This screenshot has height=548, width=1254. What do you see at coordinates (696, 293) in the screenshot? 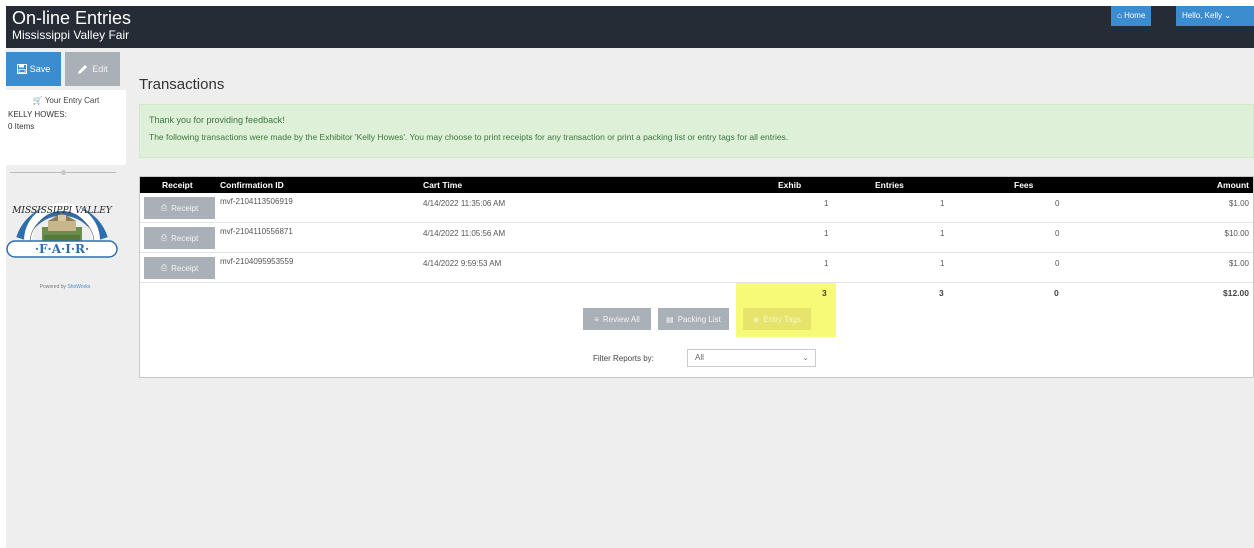
I see `totals-row: 3 3 0 $12.00` at bounding box center [696, 293].